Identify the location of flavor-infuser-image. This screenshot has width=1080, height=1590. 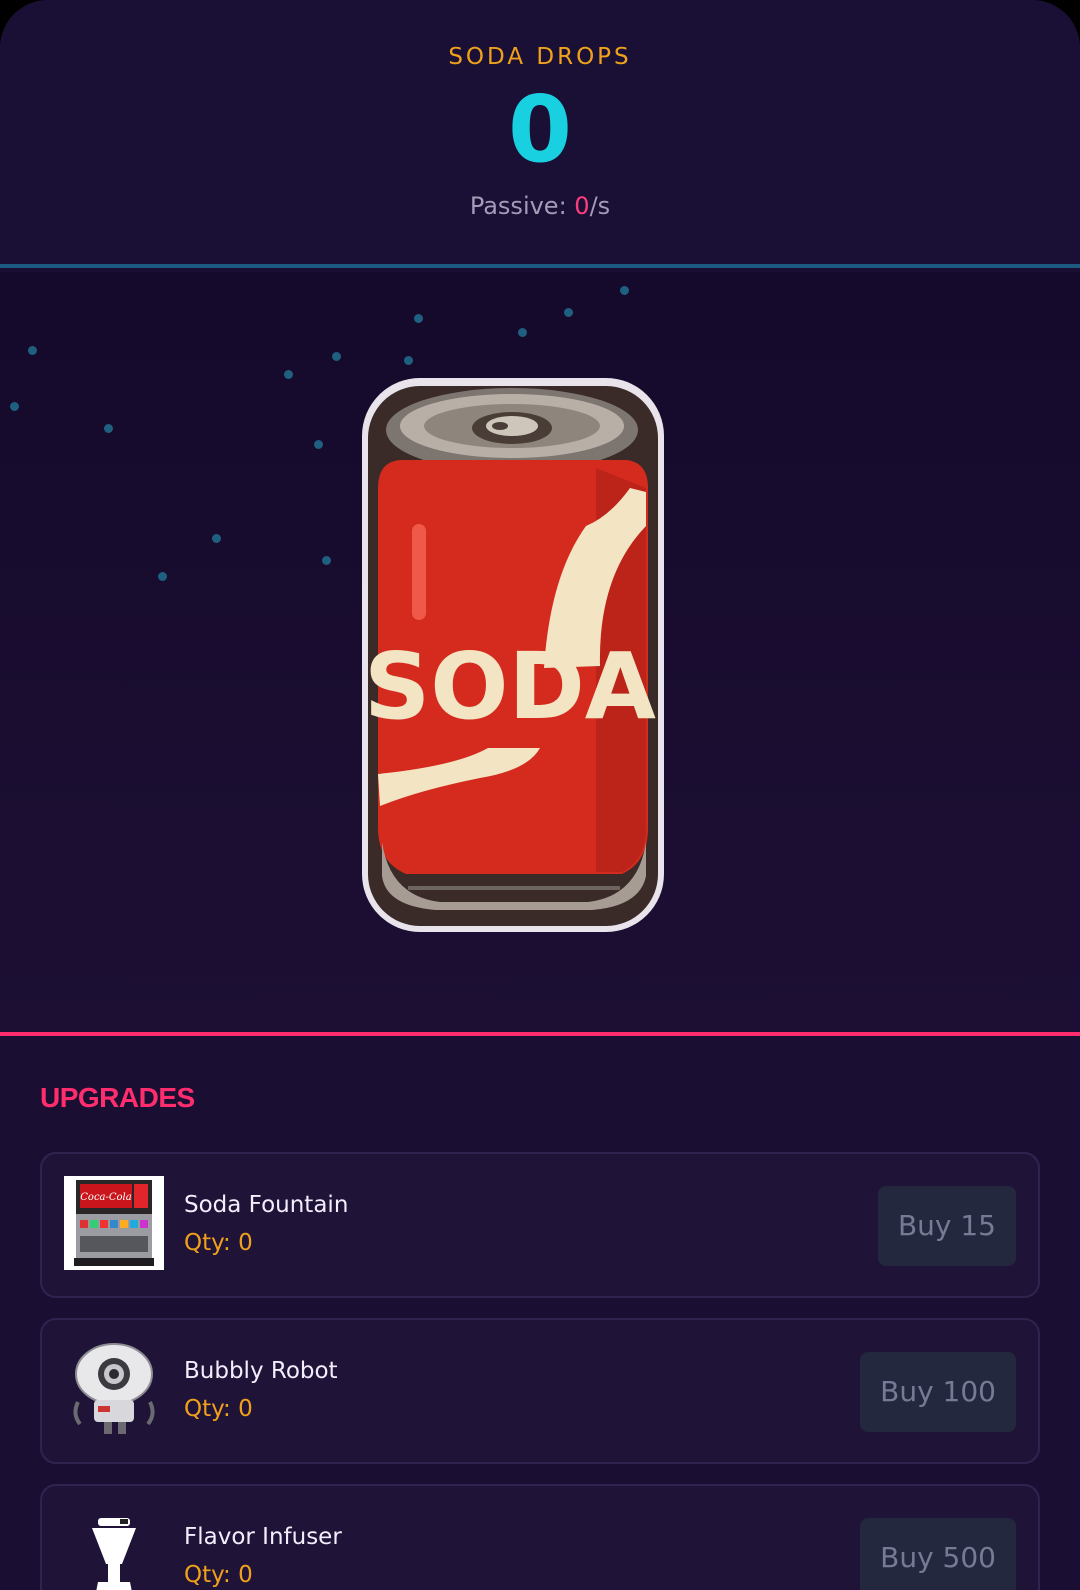
(114, 1549).